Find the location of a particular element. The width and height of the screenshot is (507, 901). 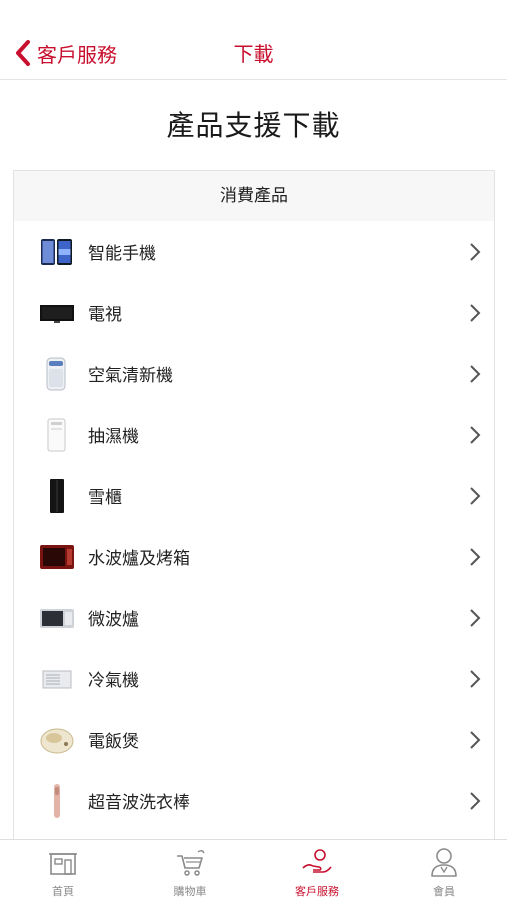

item-label: 電視 is located at coordinates (105, 315).